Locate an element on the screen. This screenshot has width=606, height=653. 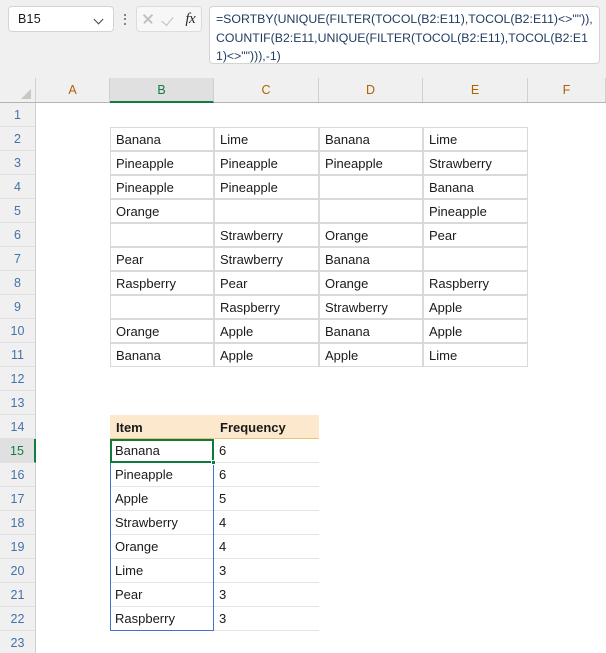
source-cell-D3: Pineapple is located at coordinates (371, 163).